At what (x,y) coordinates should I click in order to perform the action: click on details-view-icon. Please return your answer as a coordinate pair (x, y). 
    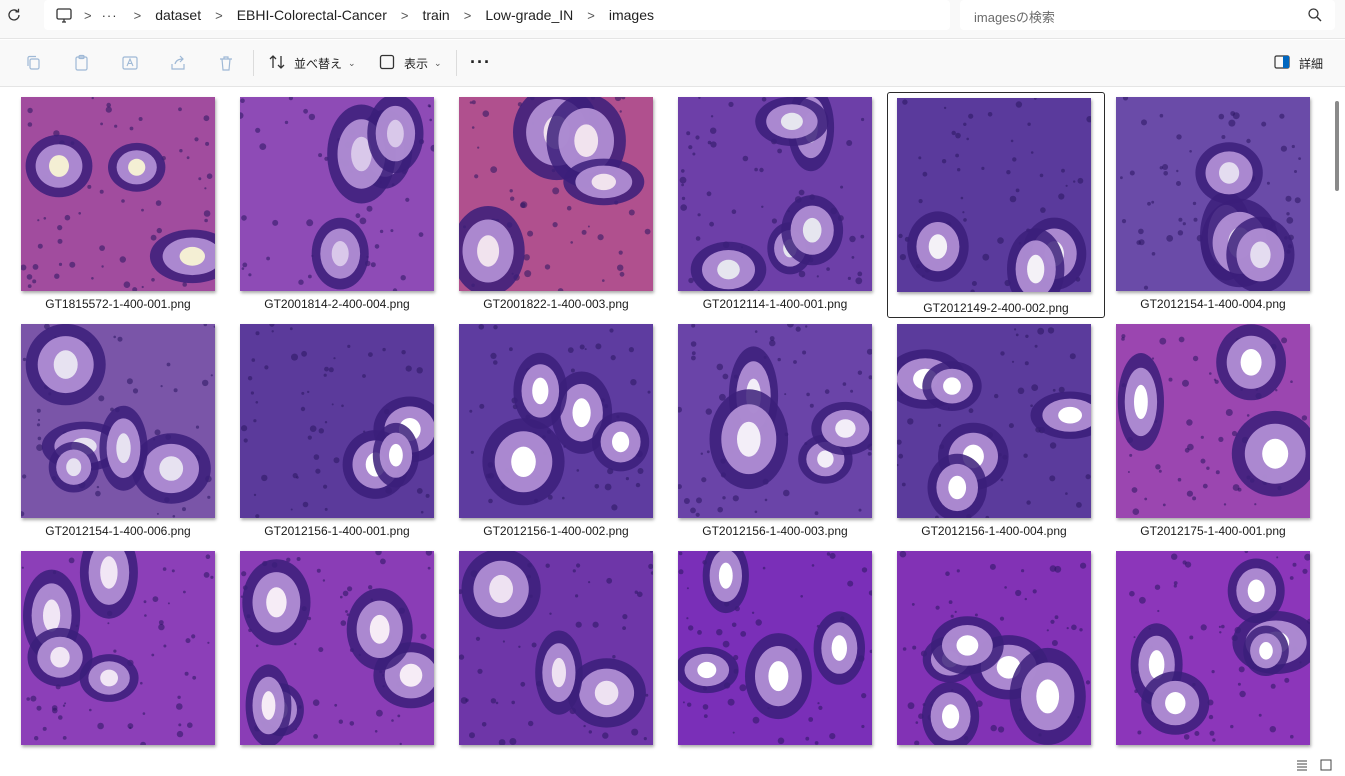
    Looking at the image, I should click on (1302, 764).